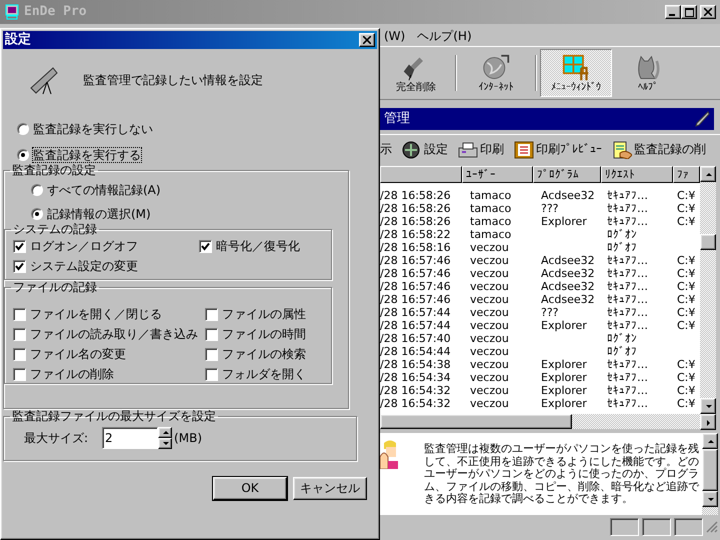 The width and height of the screenshot is (720, 540). I want to click on table-cell-text: Explorer, so click(564, 364).